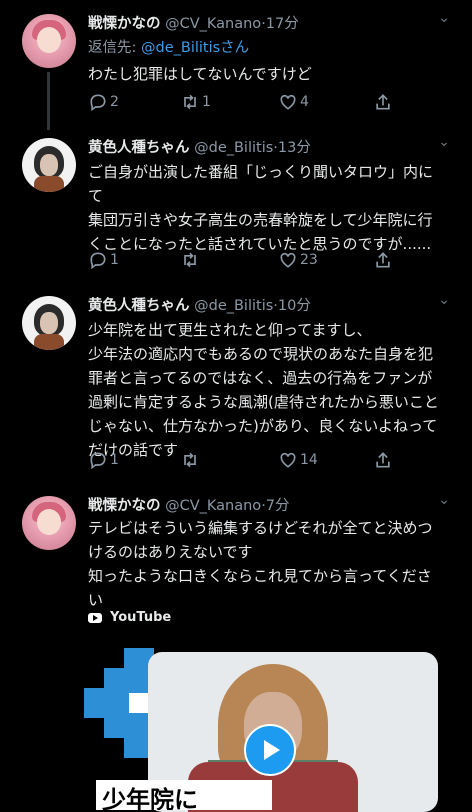 The image size is (472, 812). I want to click on tweet-header: 戦慄かなの @CV_Kanano·17分, so click(193, 22).